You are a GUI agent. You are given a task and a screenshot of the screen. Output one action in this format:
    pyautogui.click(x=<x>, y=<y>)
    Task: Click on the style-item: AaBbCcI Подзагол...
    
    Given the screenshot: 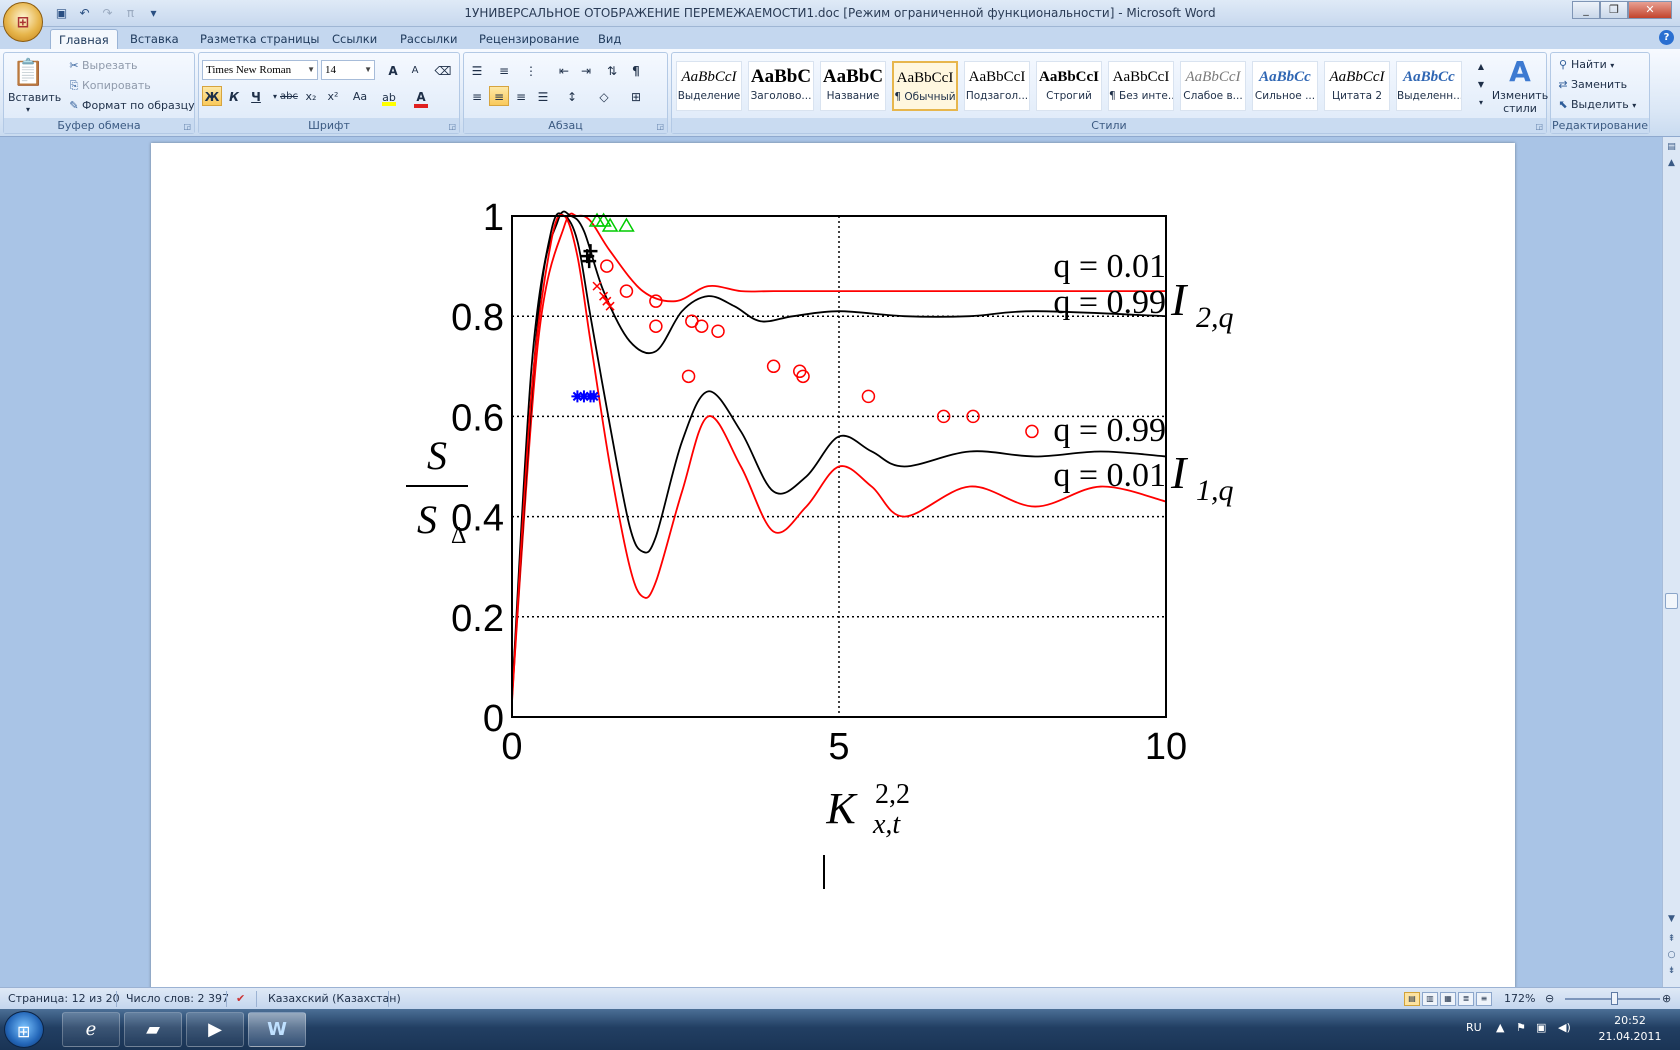 What is the action you would take?
    pyautogui.click(x=997, y=86)
    